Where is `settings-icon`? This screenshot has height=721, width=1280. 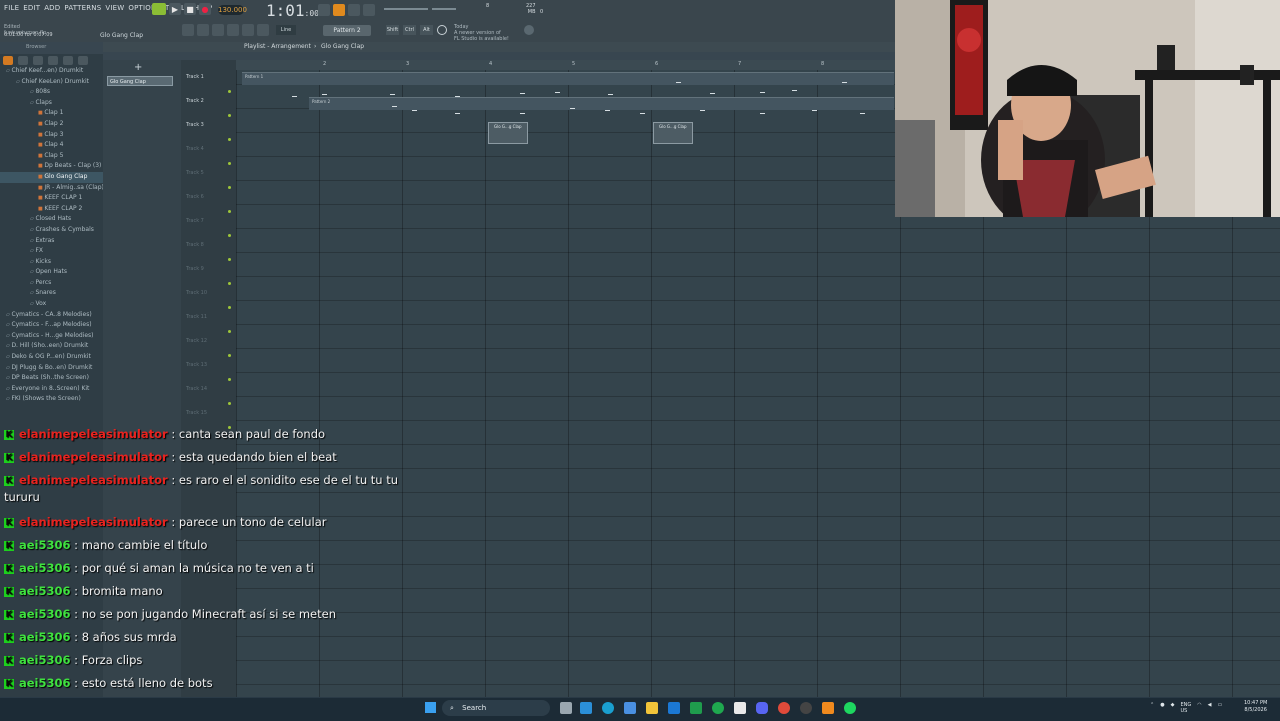
settings-icon is located at coordinates (529, 30).